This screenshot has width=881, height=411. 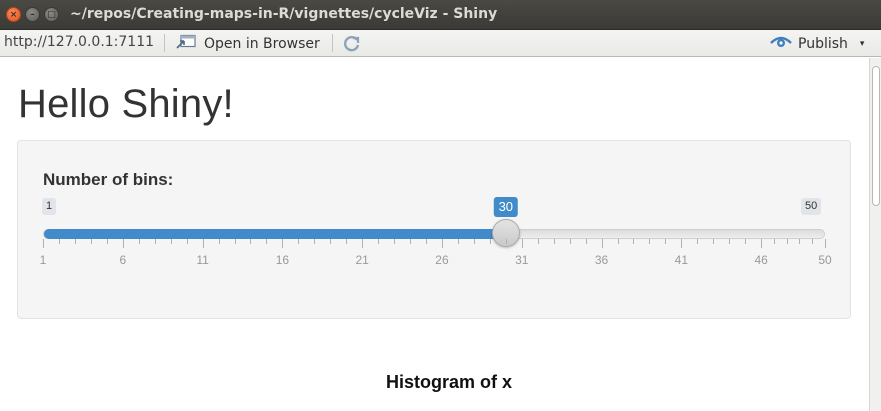 What do you see at coordinates (43, 260) in the screenshot?
I see `slider-tick-label: 1` at bounding box center [43, 260].